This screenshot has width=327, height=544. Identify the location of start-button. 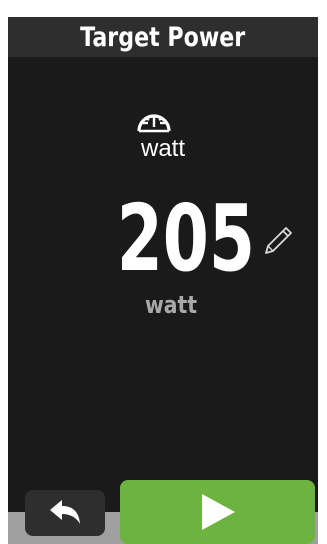
(217, 512).